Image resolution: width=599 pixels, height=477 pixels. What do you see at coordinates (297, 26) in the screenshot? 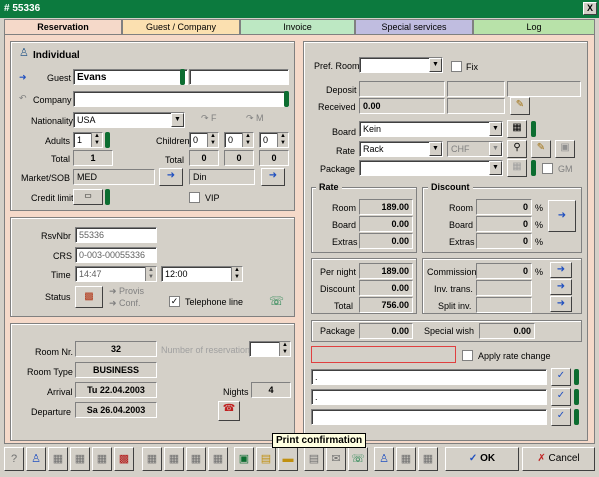
I see `tab-invoice: Invoice` at bounding box center [297, 26].